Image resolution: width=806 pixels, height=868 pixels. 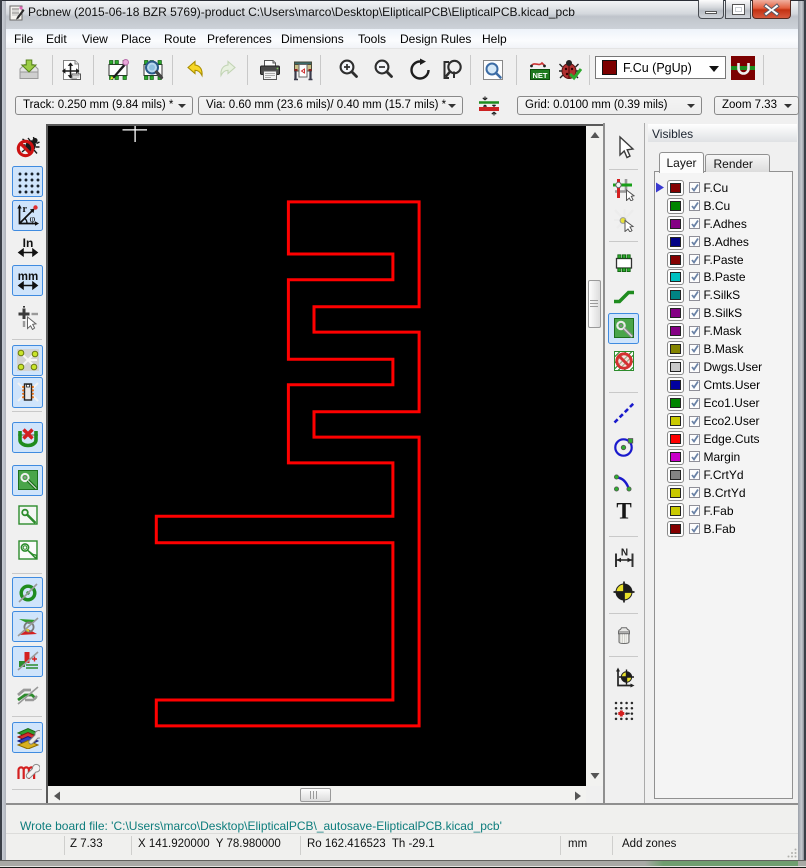 I want to click on svg-text: N, so click(x=623, y=552).